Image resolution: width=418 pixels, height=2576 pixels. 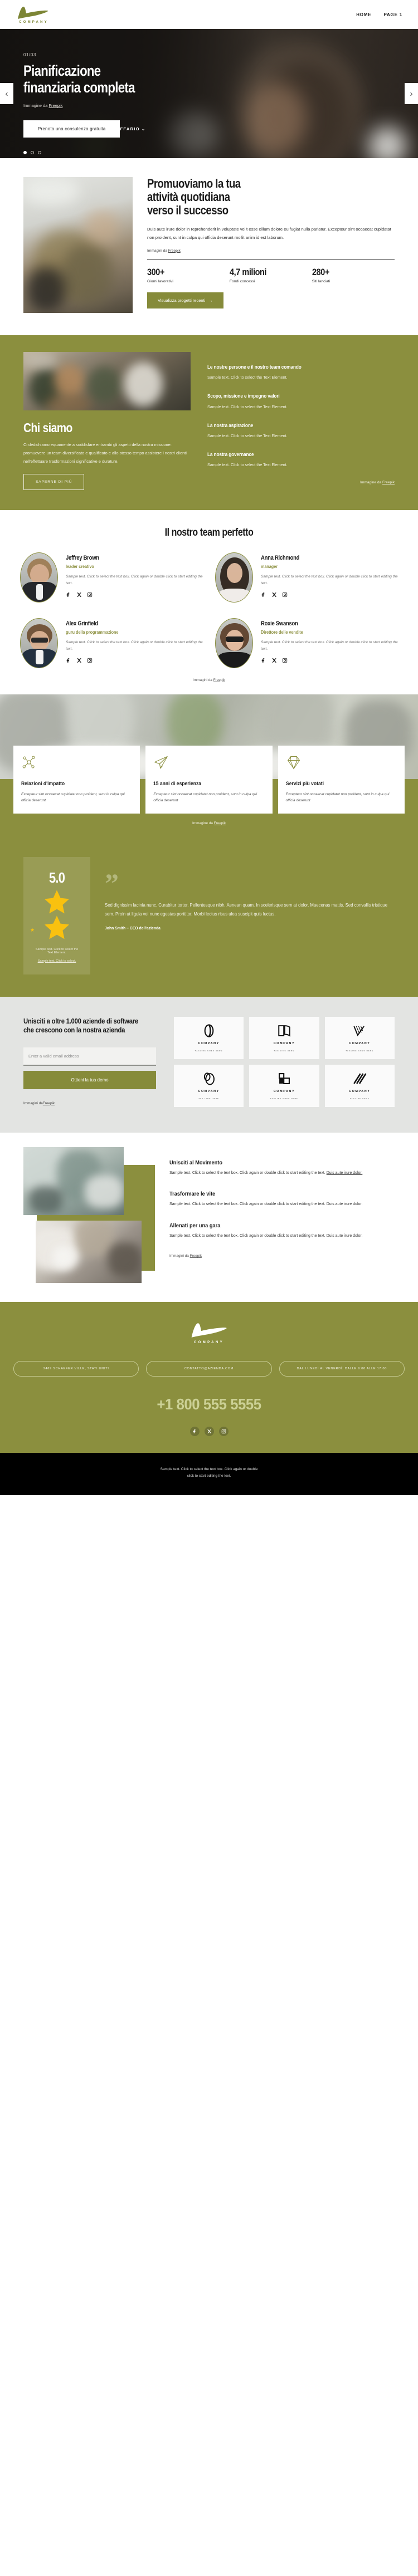 I want to click on rating-value: 5.0, so click(x=56, y=877).